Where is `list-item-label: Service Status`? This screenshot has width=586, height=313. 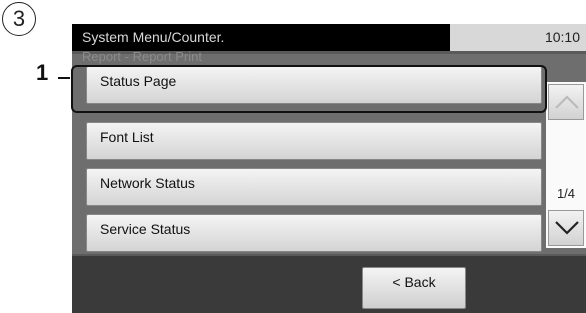
list-item-label: Service Status is located at coordinates (145, 229).